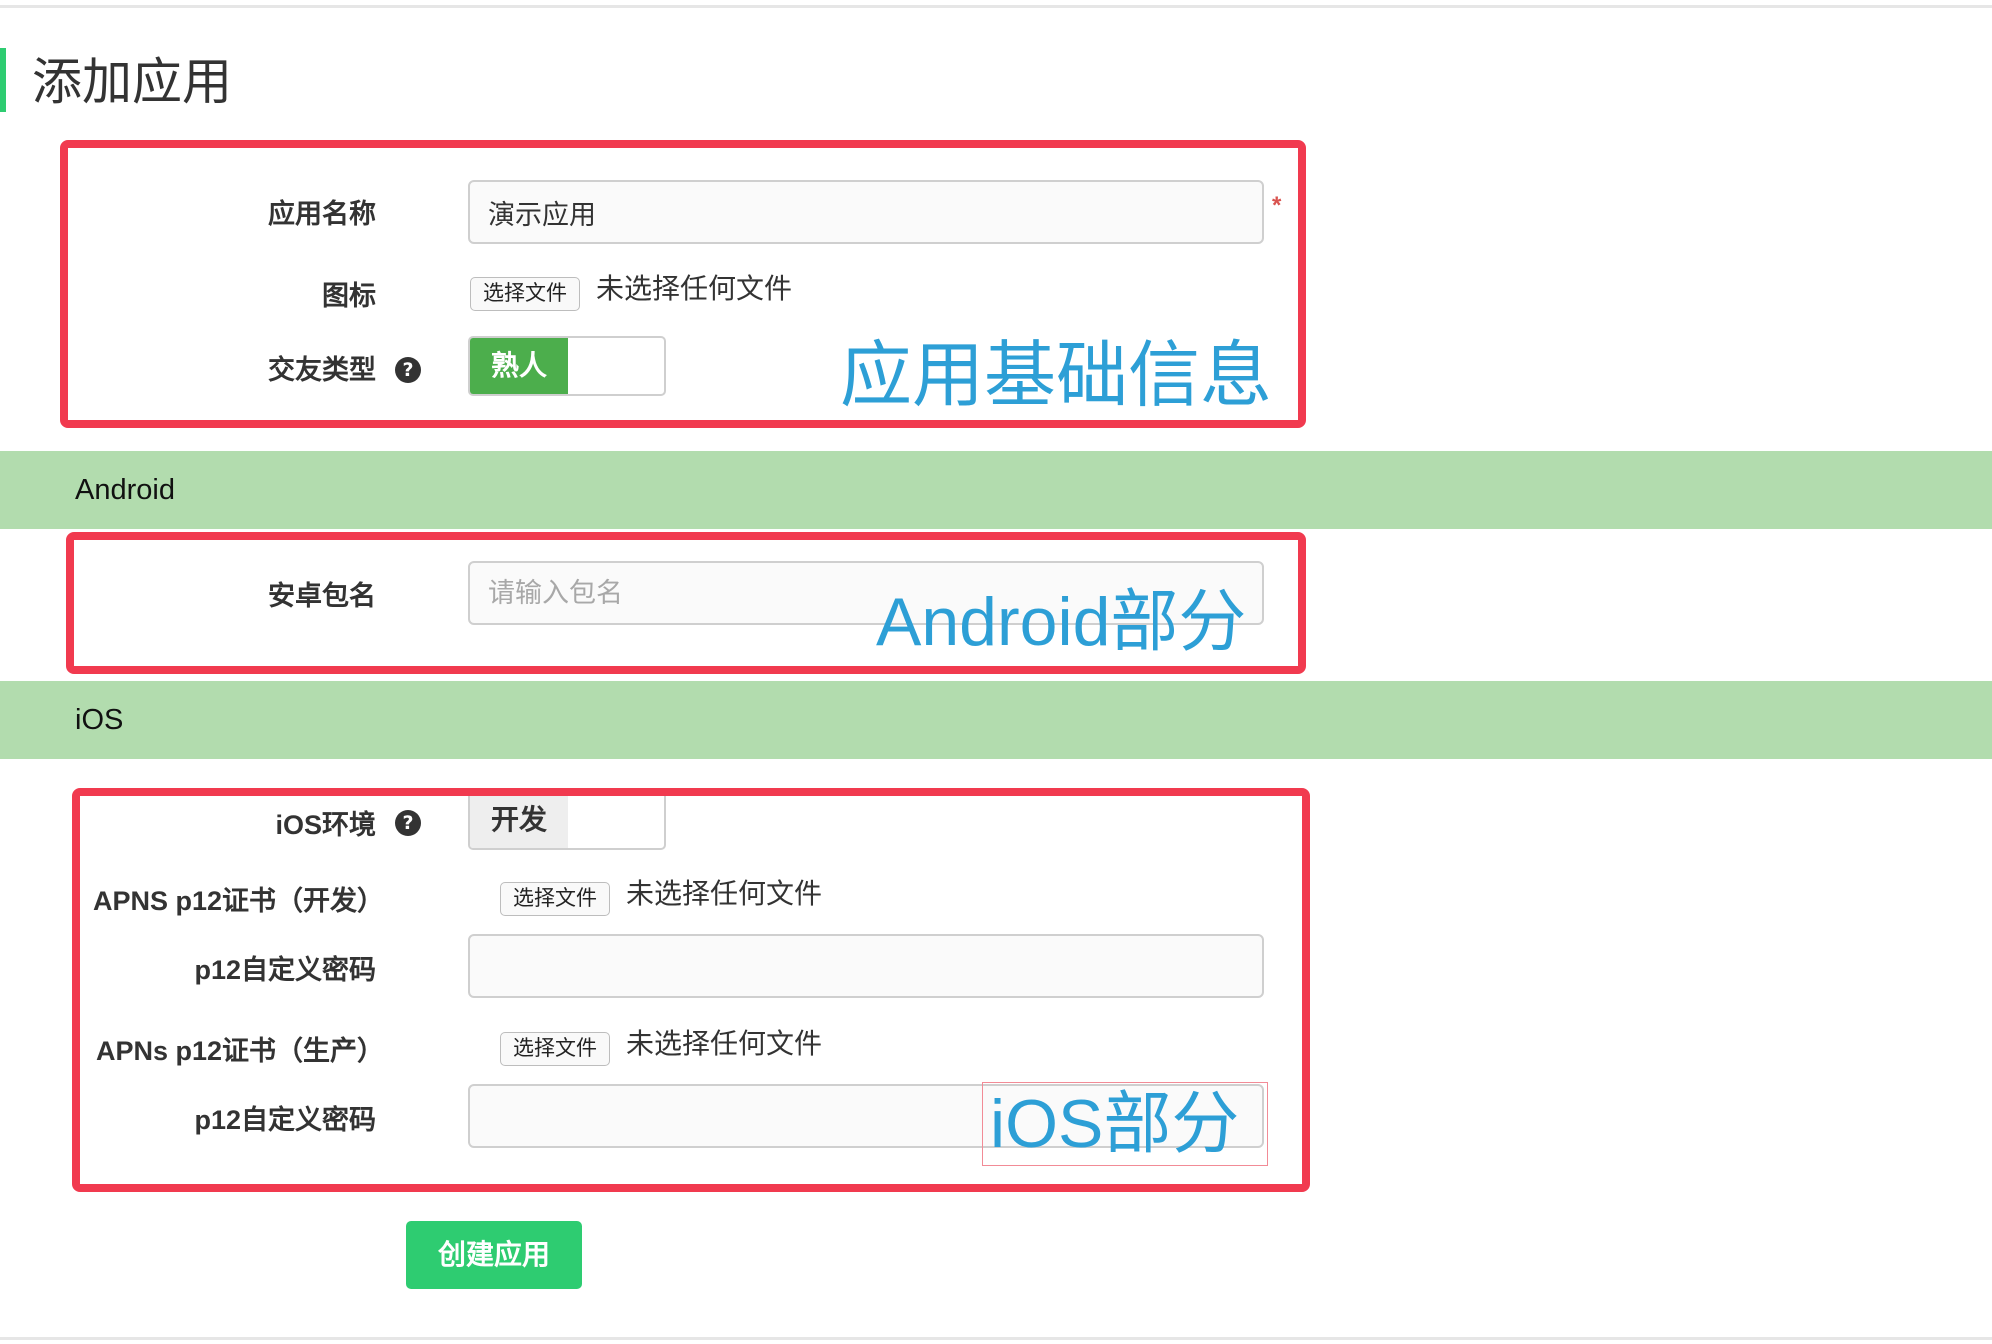  Describe the element at coordinates (996, 6) in the screenshot. I see `top-divider` at that location.